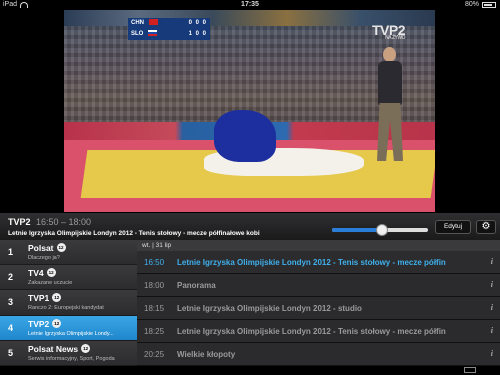 Image resolution: width=500 pixels, height=375 pixels. Describe the element at coordinates (11, 302) in the screenshot. I see `channel-number: 3` at that location.